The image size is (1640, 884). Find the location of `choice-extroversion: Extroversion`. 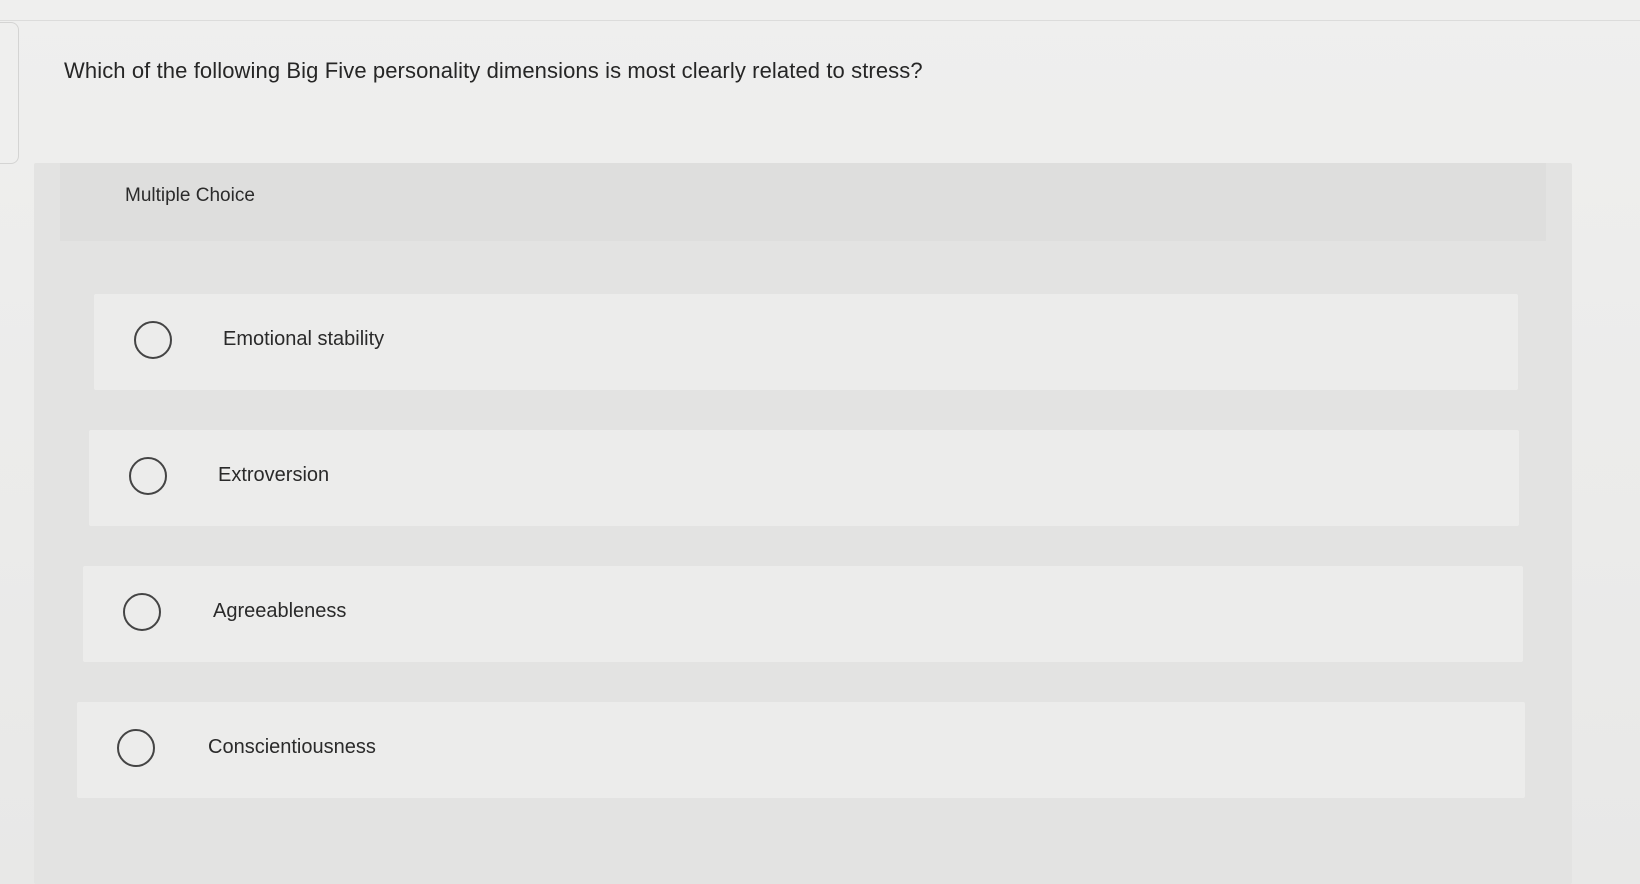

choice-extroversion: Extroversion is located at coordinates (804, 478).